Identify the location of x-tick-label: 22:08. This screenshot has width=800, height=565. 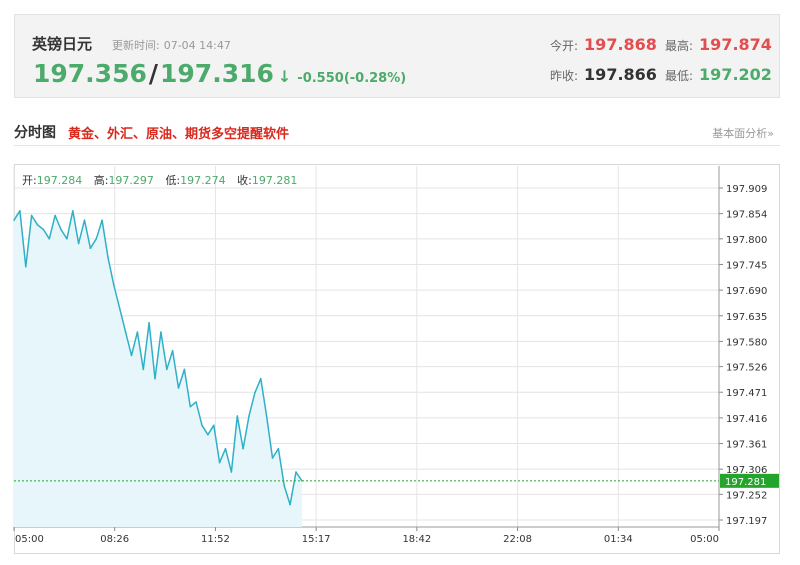
(517, 539).